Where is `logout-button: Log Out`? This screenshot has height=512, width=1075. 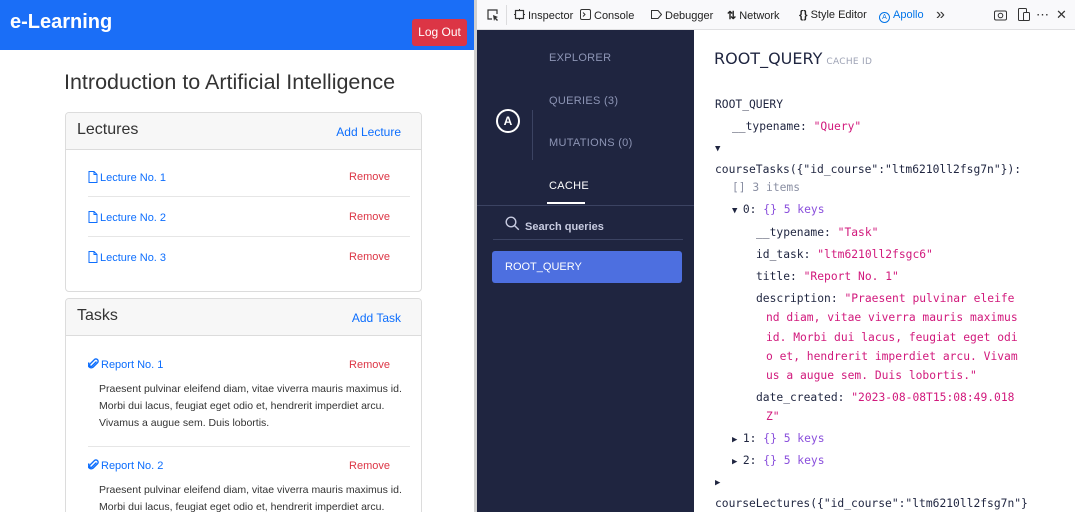
logout-button: Log Out is located at coordinates (439, 32).